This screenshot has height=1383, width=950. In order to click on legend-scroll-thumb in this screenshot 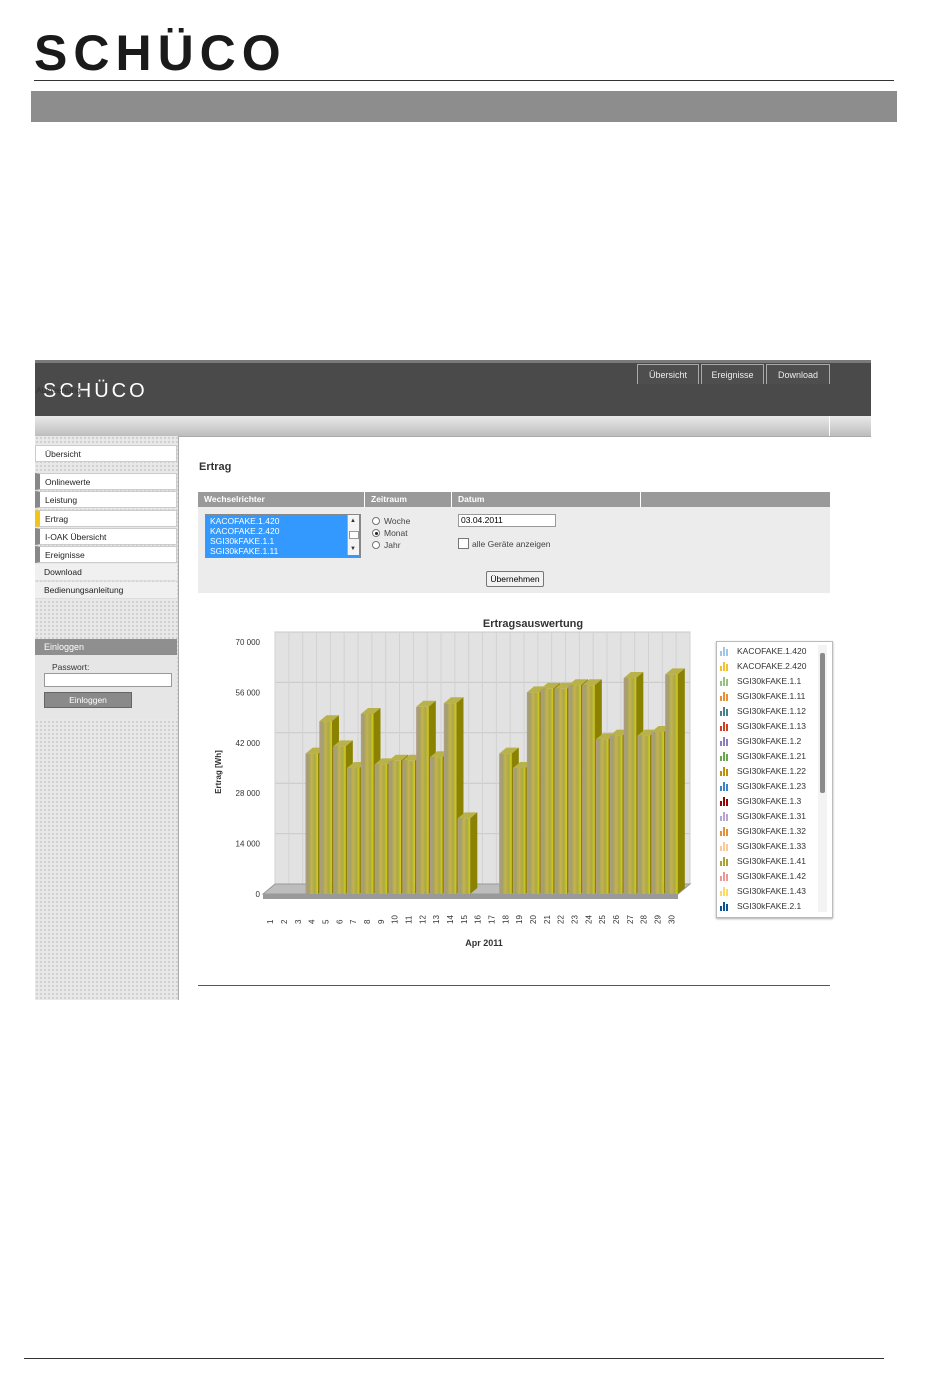, I will do `click(822, 723)`.